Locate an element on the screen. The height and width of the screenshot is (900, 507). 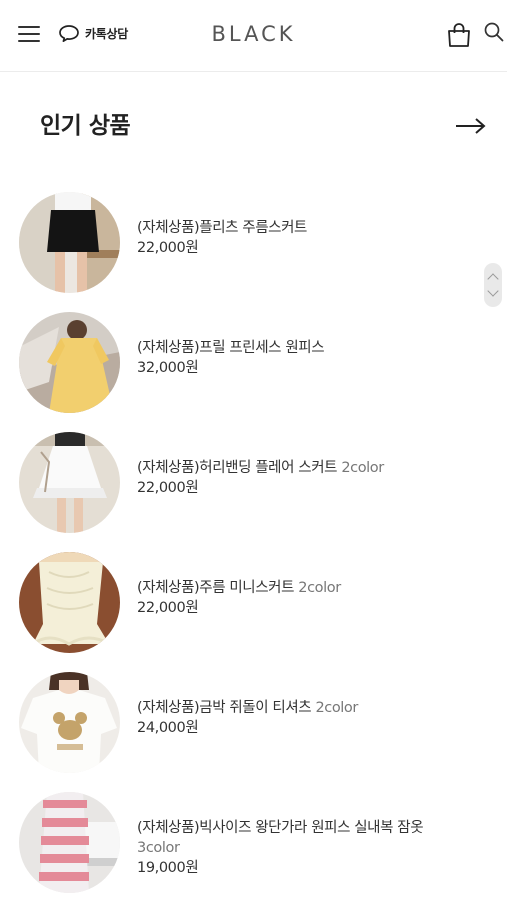
product-name-row: (자체상품)빅사이즈 왕단가라 원피스 실내복 잠옷 3color is located at coordinates (309, 838).